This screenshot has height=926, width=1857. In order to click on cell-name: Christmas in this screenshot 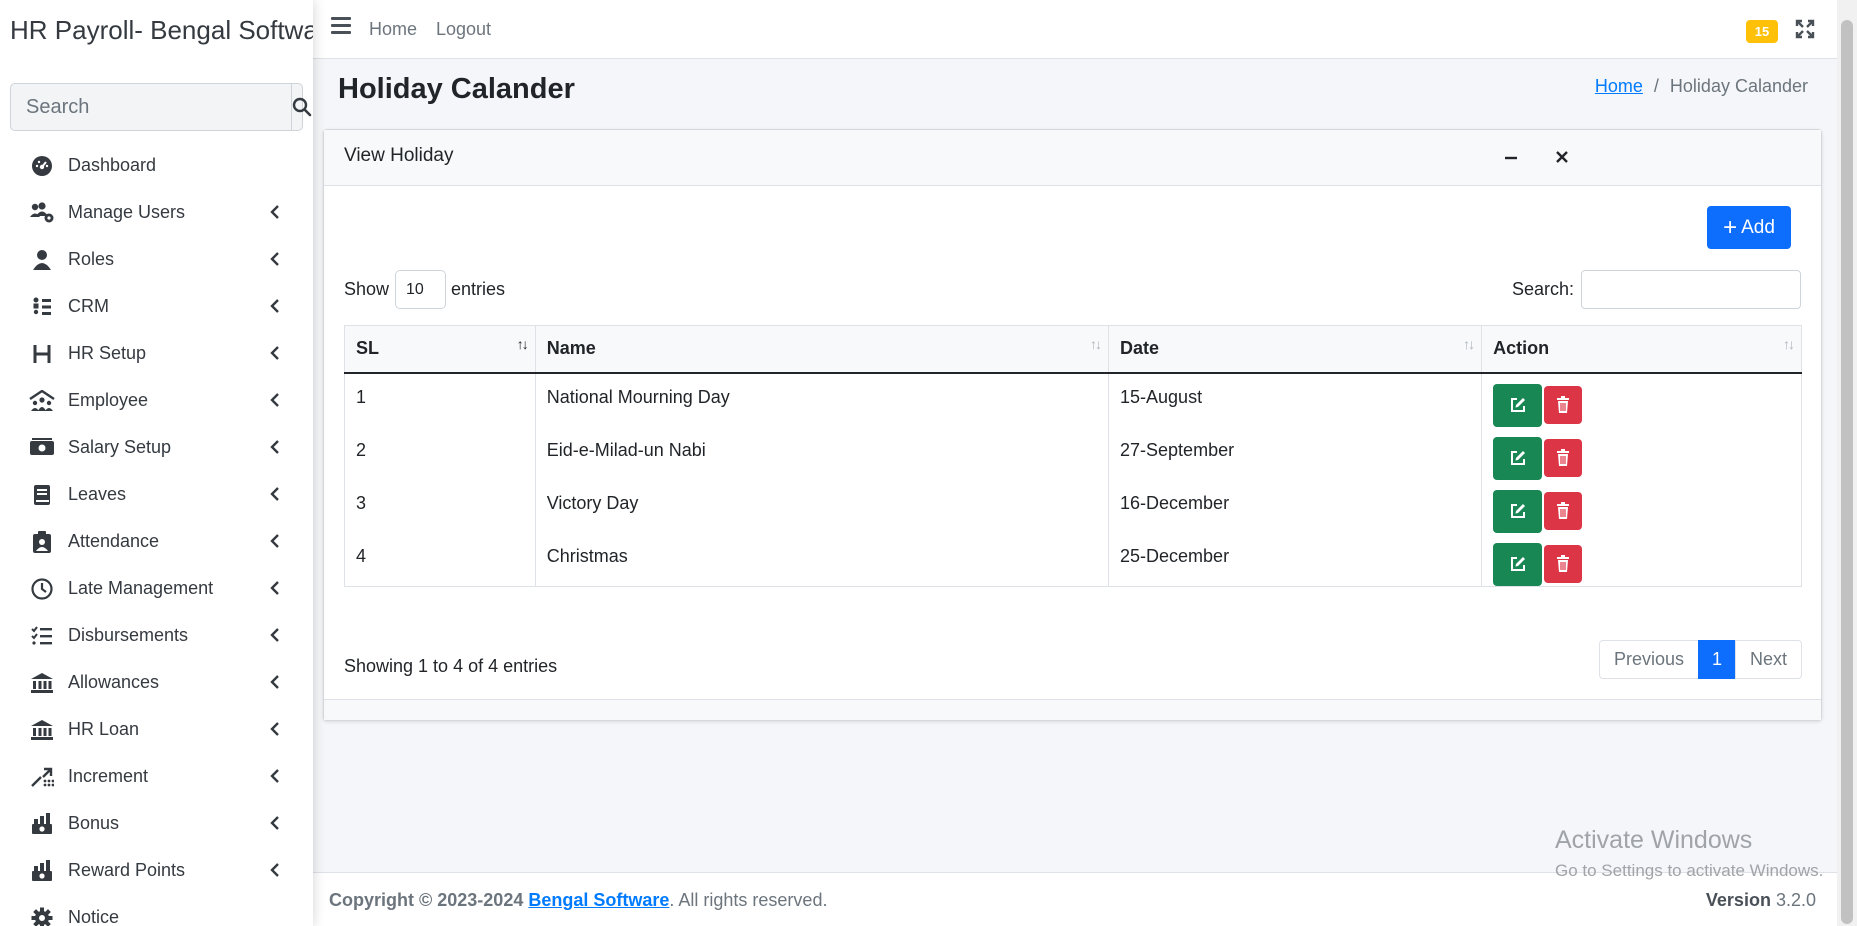, I will do `click(822, 559)`.